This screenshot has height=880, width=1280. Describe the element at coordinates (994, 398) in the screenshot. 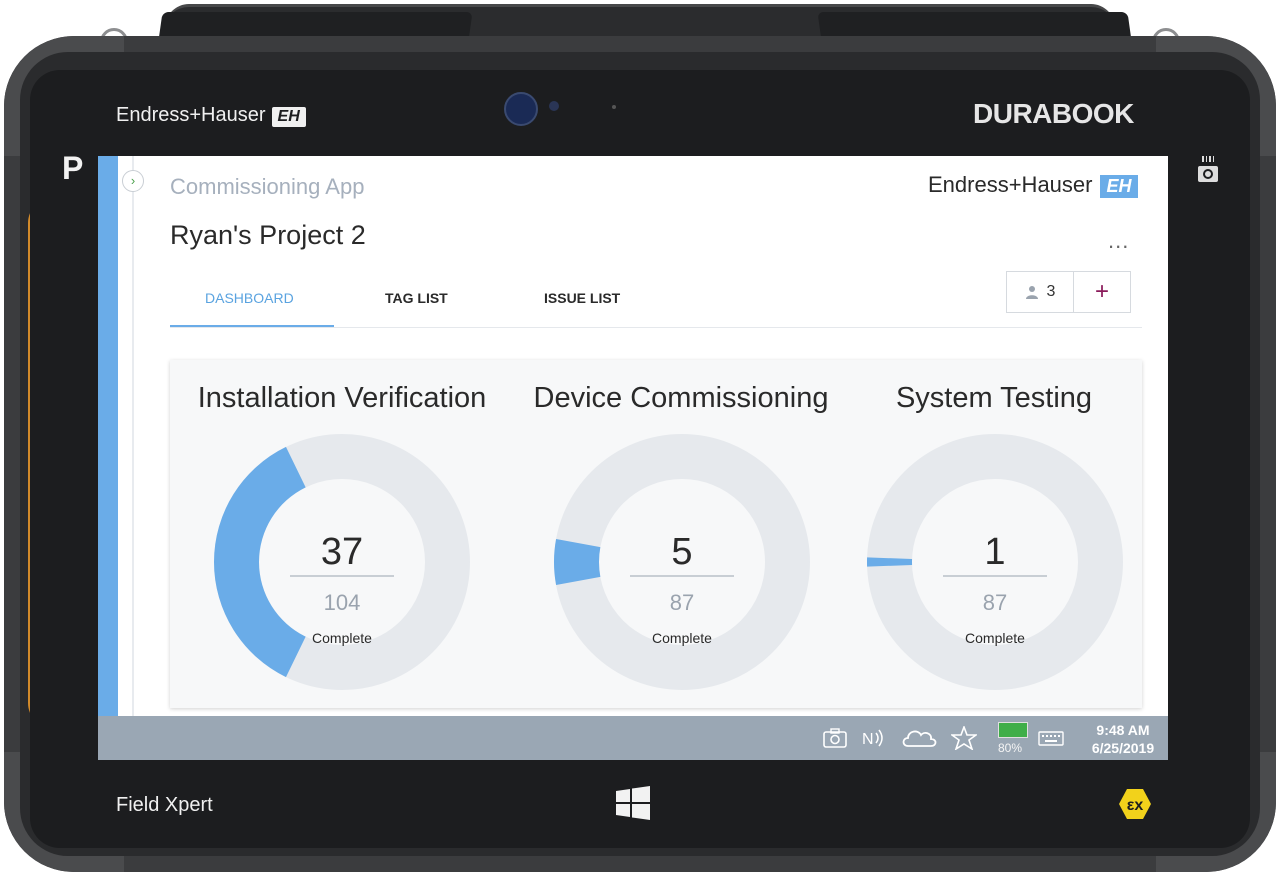

I see `card-title-testing: System Testing` at that location.